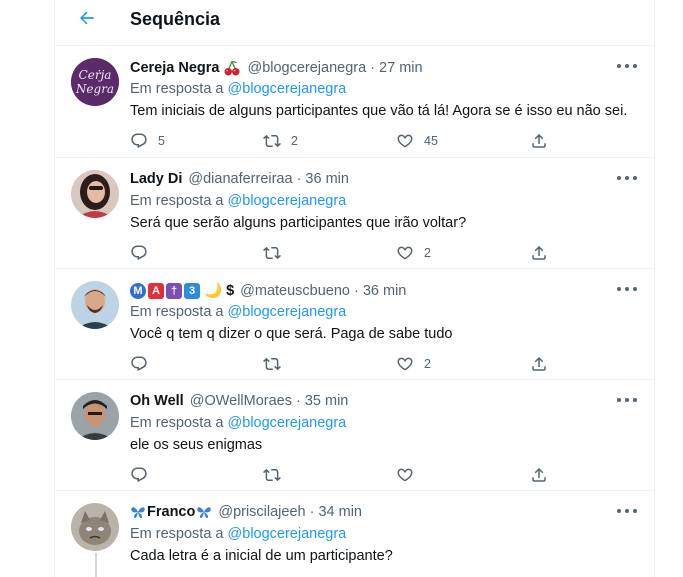  I want to click on name-badge: A, so click(156, 290).